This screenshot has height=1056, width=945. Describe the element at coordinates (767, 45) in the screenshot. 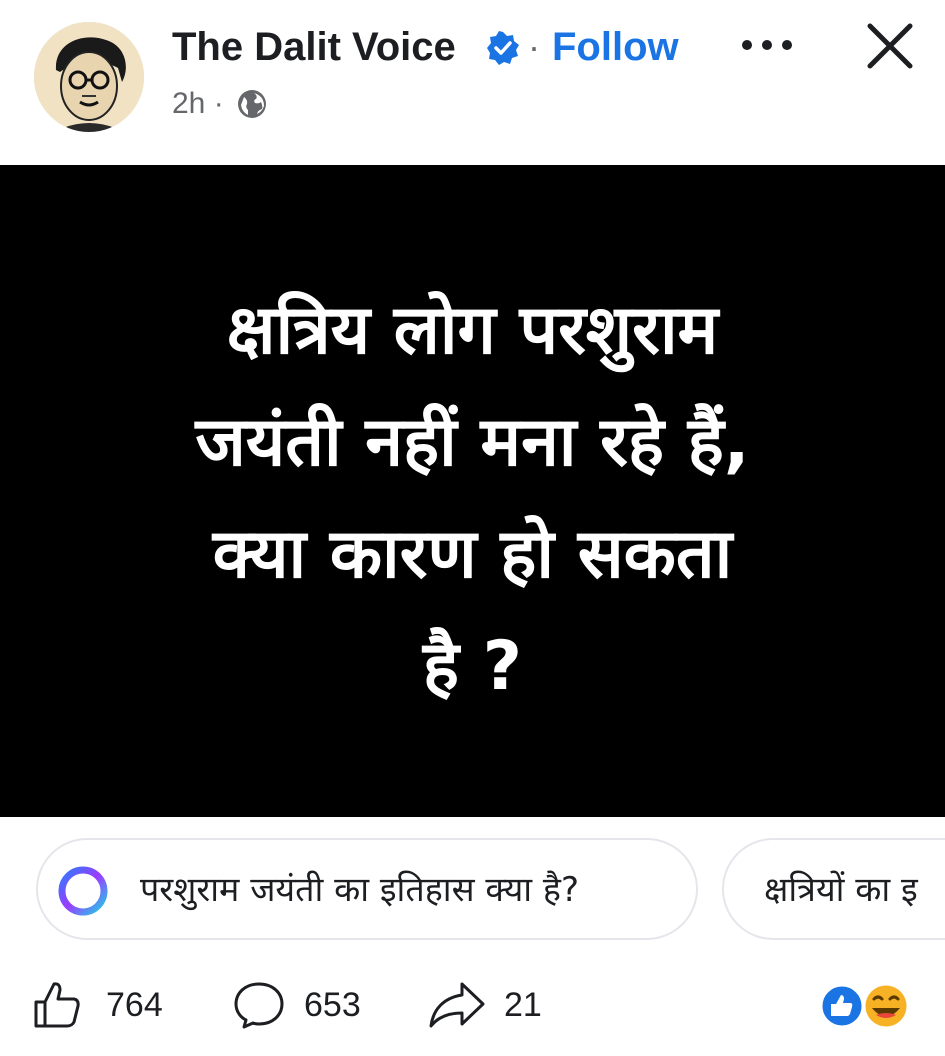

I see `more-options-icon` at that location.